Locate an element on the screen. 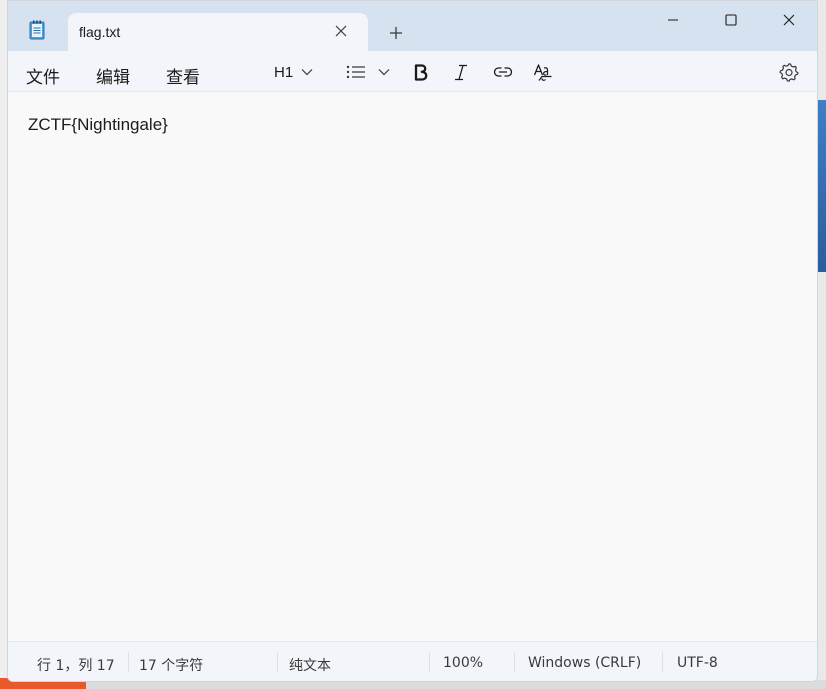 Image resolution: width=826 pixels, height=689 pixels. minimize-button is located at coordinates (673, 20).